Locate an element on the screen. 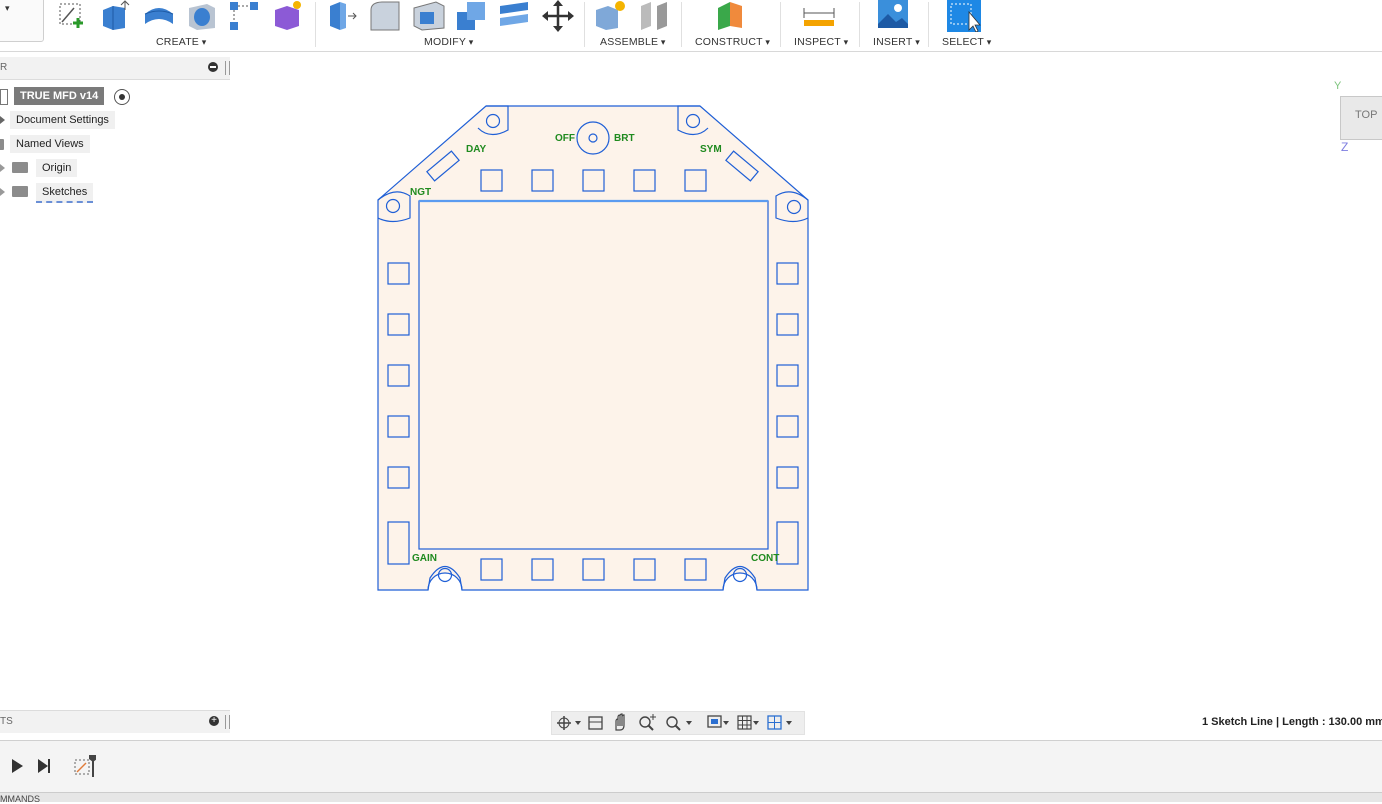 This screenshot has height=804, width=1382. add-comment-icon: + is located at coordinates (214, 721).